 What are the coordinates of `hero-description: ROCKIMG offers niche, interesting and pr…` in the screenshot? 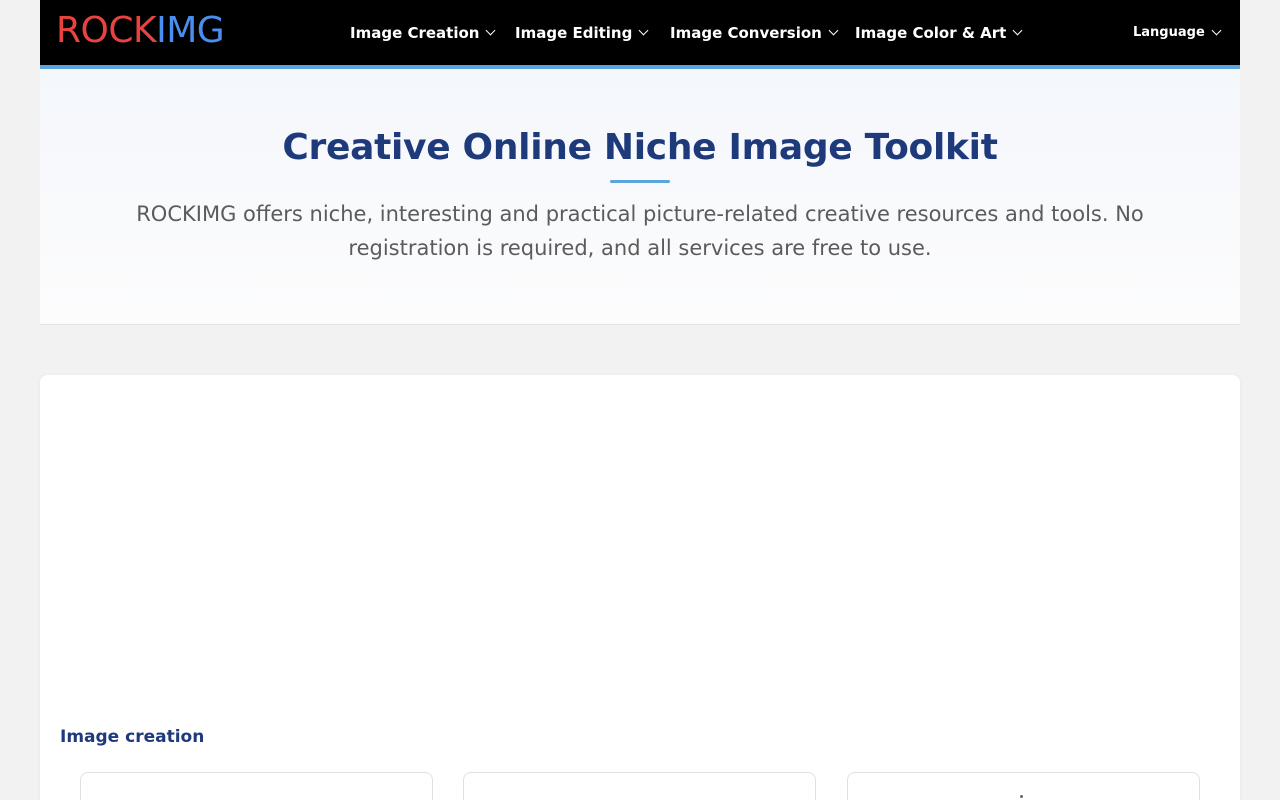 It's located at (640, 231).